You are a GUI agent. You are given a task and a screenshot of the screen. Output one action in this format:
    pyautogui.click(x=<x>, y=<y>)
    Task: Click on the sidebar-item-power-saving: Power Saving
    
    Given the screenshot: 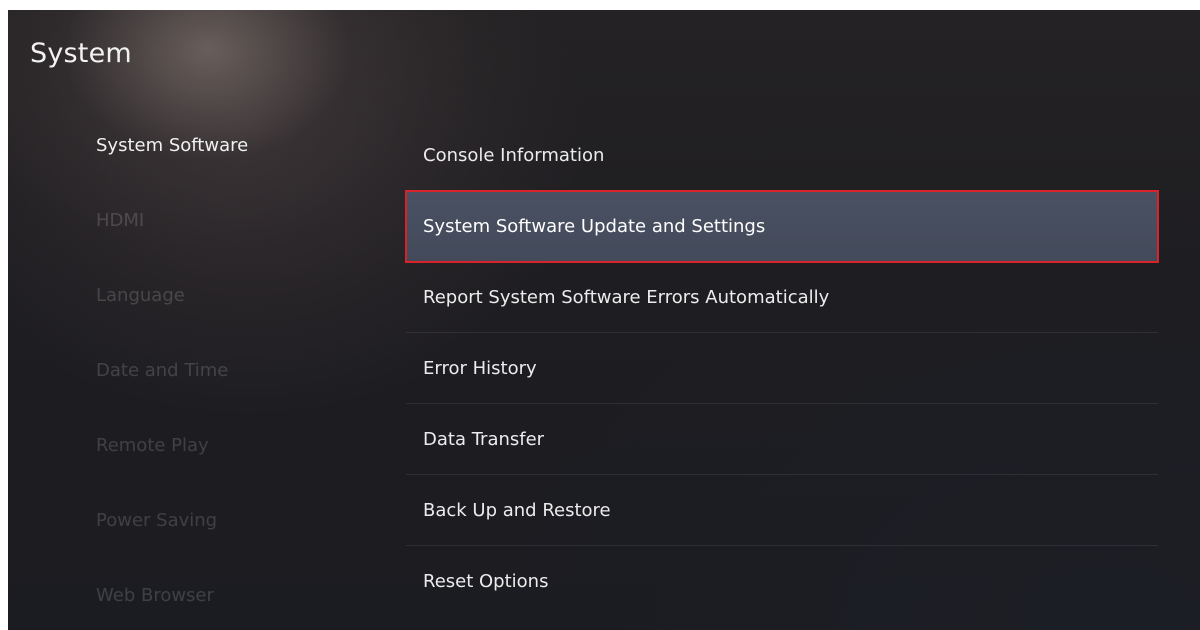 What is the action you would take?
    pyautogui.click(x=216, y=540)
    